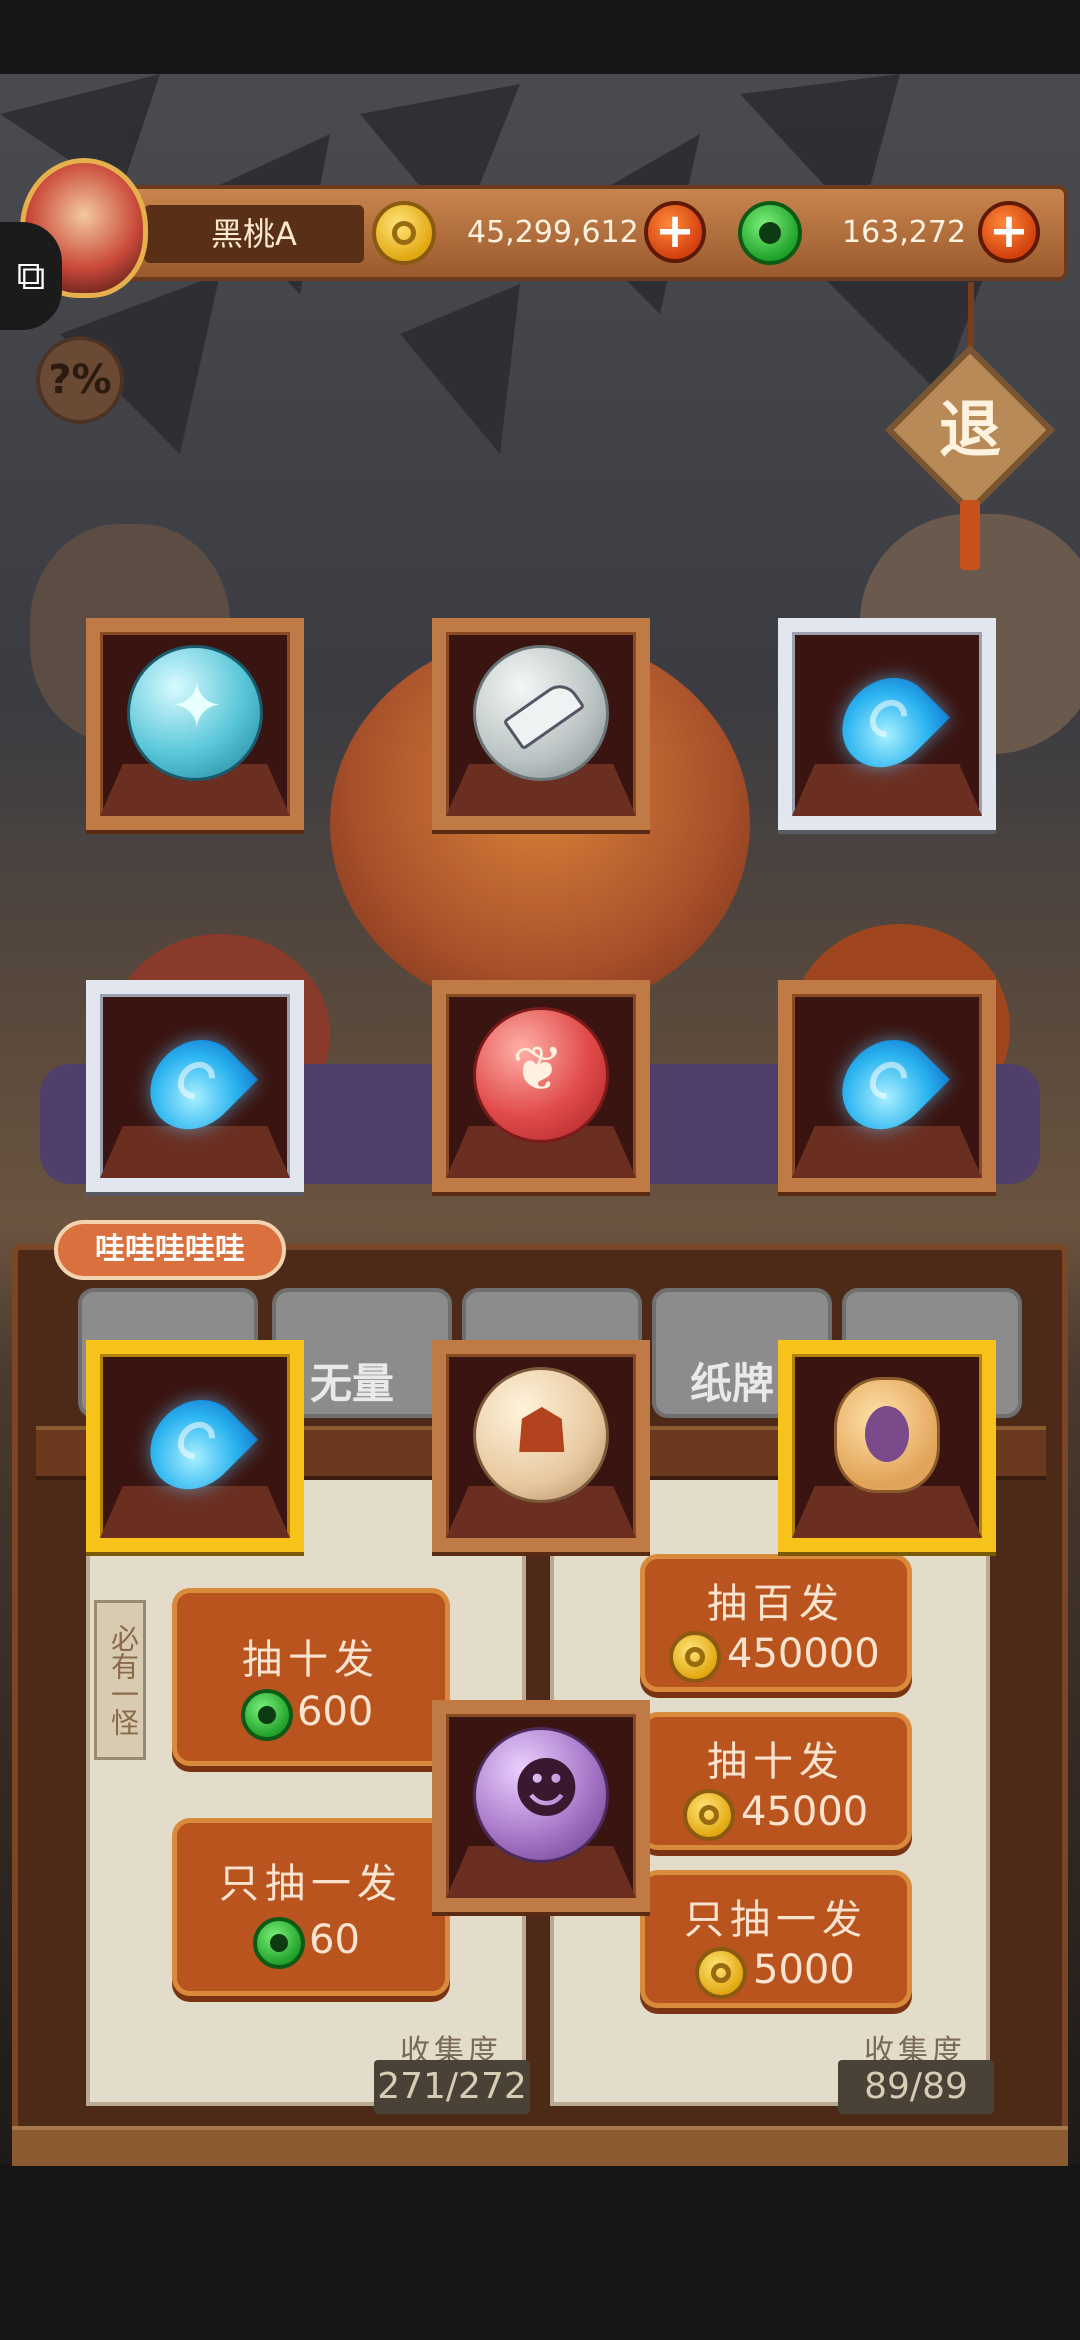 This screenshot has height=2340, width=1080. I want to click on right-draw-ten-title: 抽十发, so click(776, 1762).